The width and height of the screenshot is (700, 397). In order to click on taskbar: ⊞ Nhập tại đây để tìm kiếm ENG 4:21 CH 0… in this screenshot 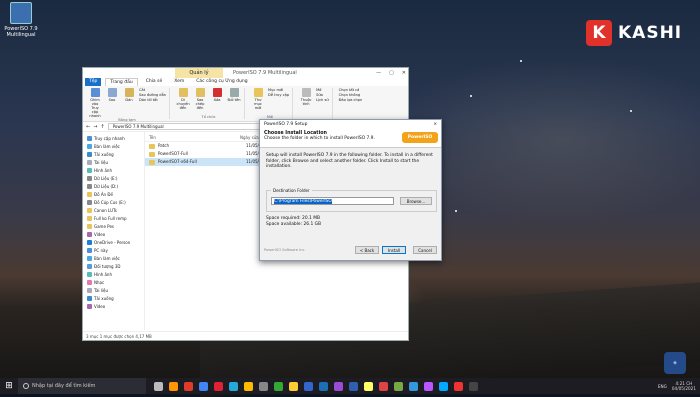, I will do `click(350, 386)`.